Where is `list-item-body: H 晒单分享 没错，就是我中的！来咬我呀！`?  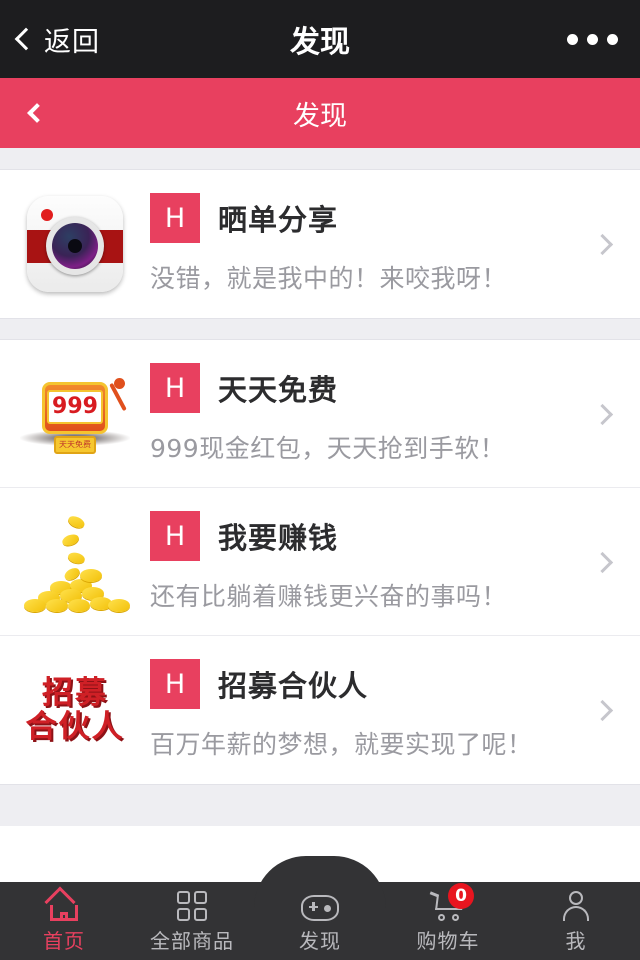
list-item-body: H 晒单分享 没错，就是我中的！来咬我呀！ is located at coordinates (372, 244).